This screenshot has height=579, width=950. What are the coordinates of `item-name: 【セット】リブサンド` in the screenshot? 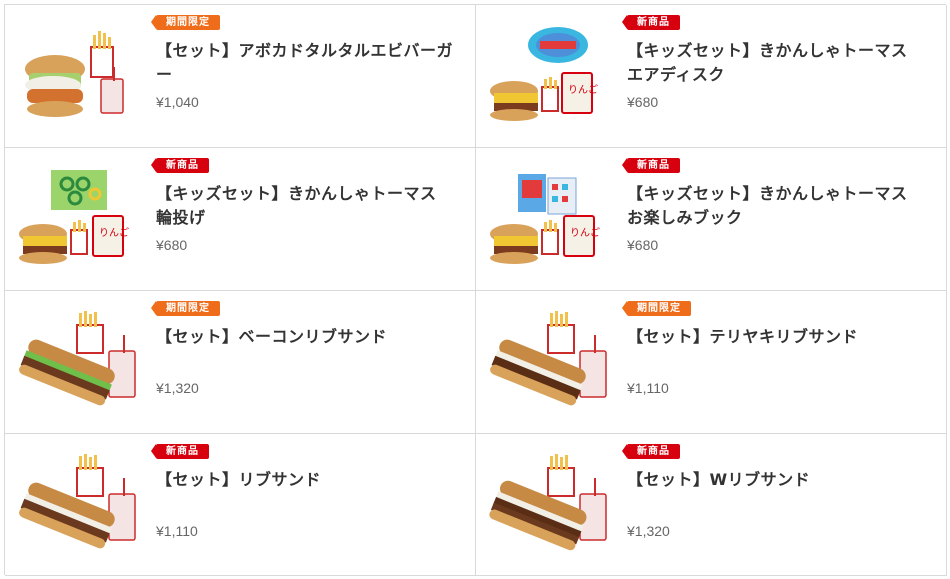 It's located at (239, 479).